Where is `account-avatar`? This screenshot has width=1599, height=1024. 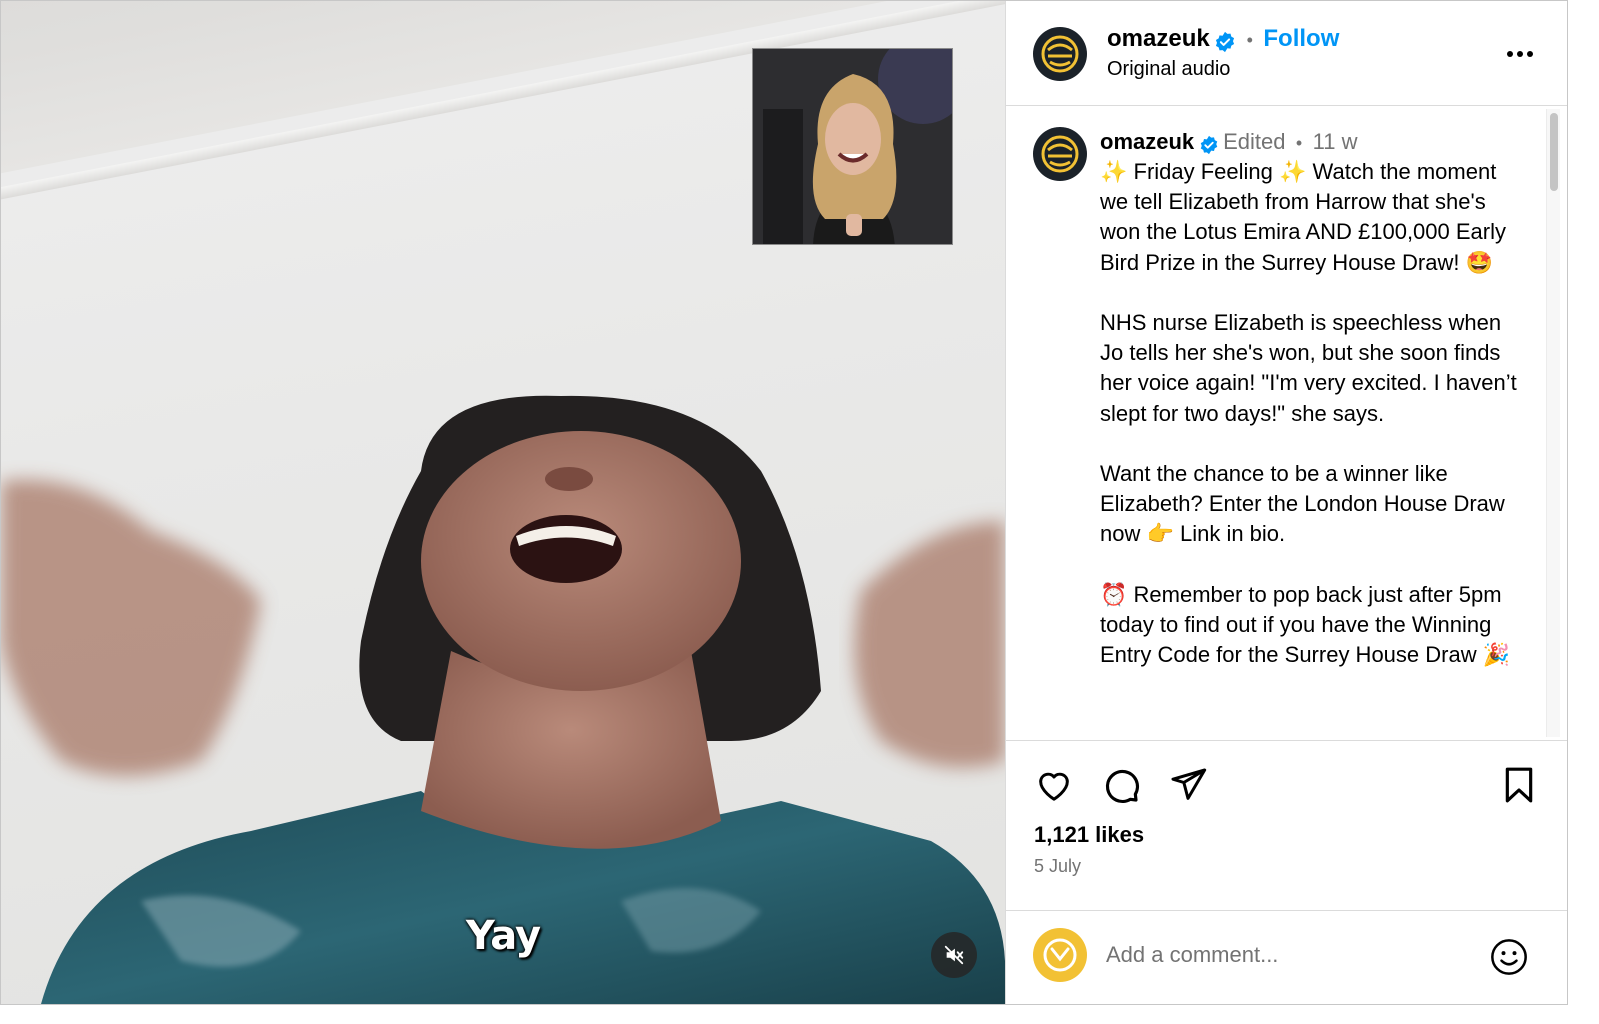 account-avatar is located at coordinates (1060, 54).